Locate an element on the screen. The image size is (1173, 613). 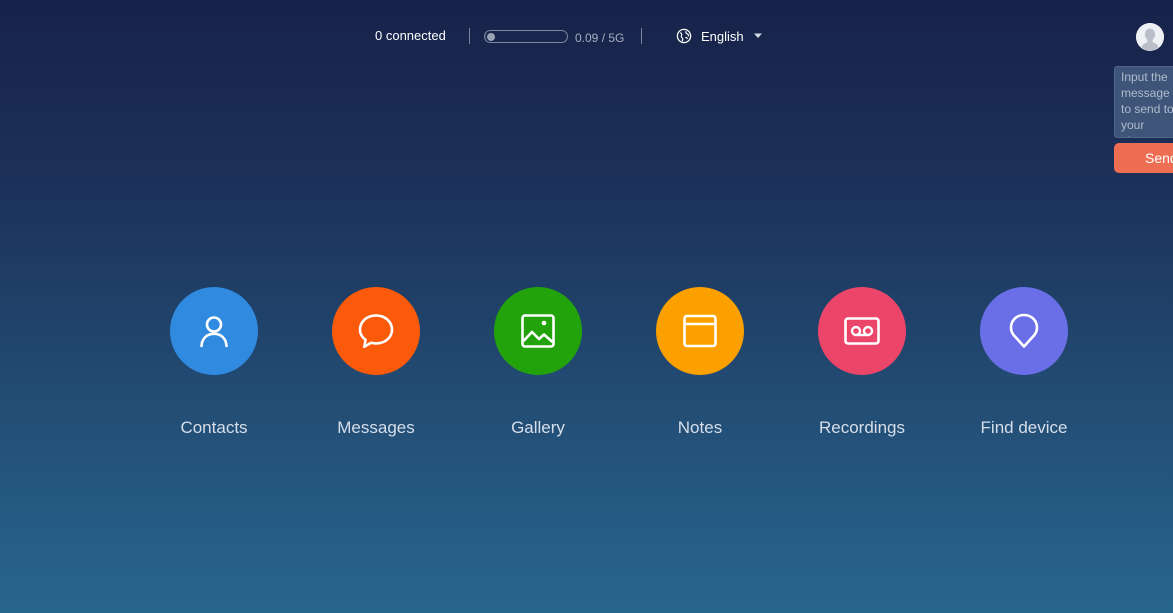
notes-icon is located at coordinates (700, 331).